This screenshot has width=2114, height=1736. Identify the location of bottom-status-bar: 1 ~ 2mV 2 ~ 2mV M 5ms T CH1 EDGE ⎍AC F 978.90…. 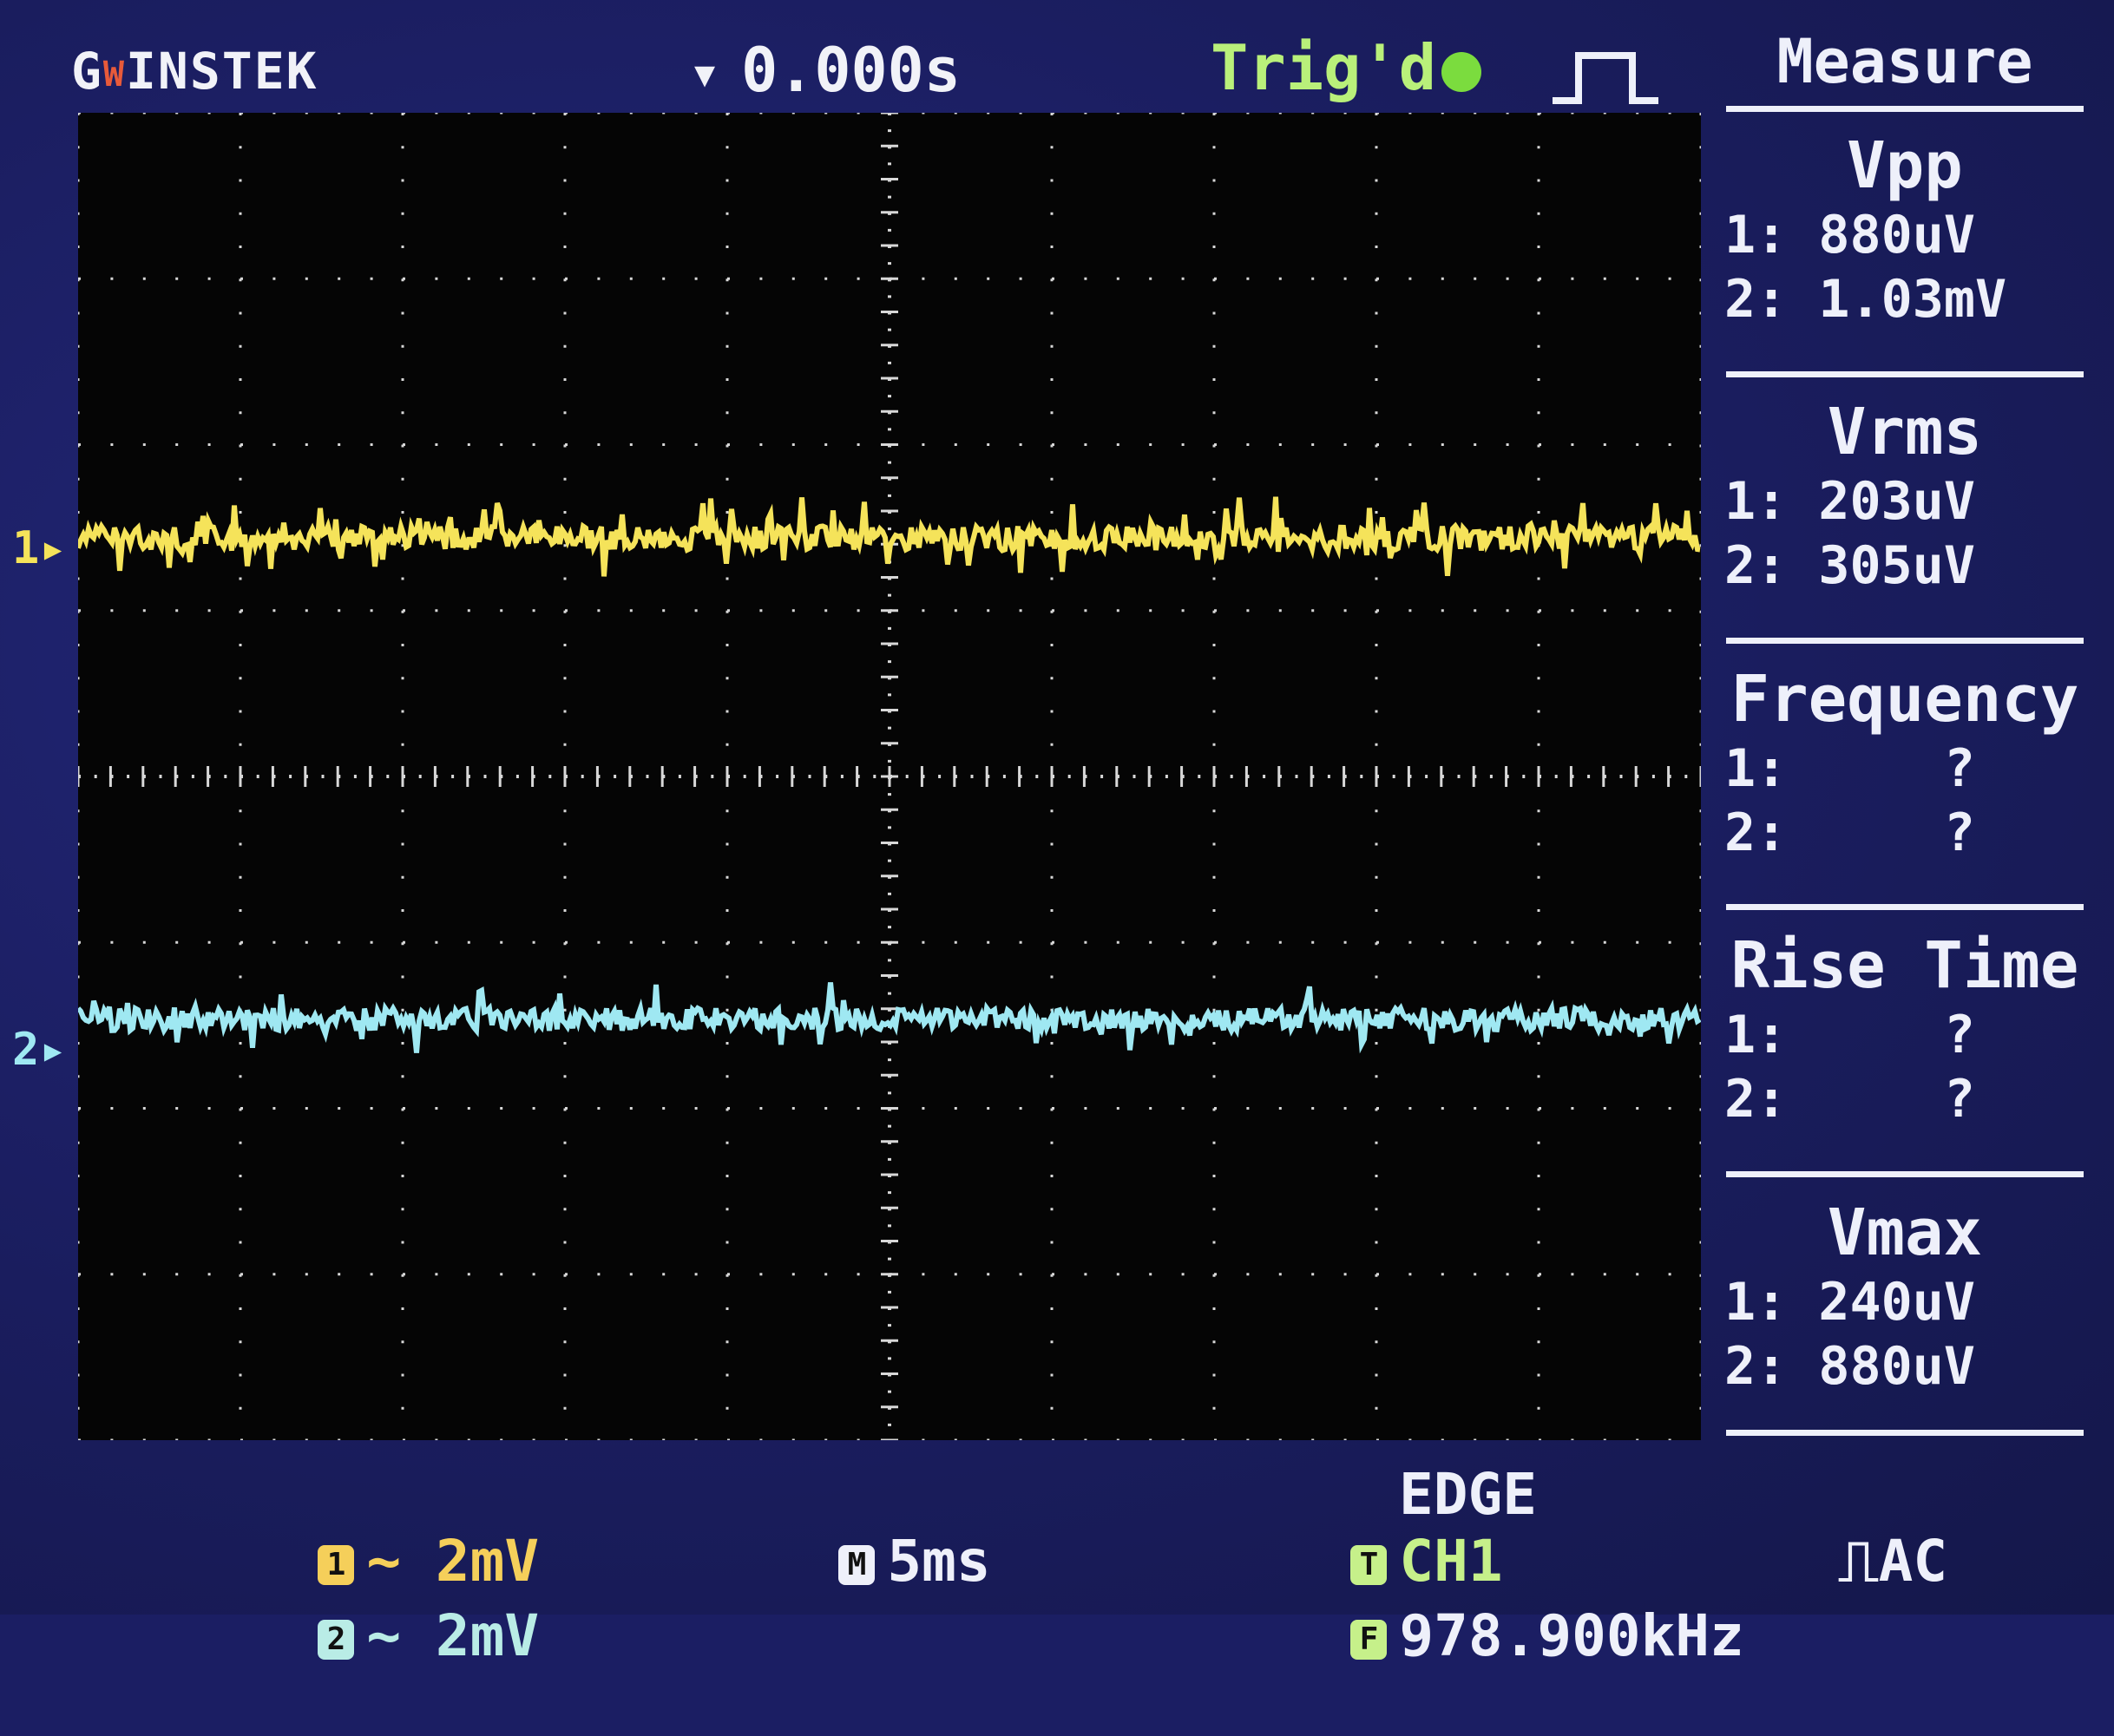
(1057, 1559).